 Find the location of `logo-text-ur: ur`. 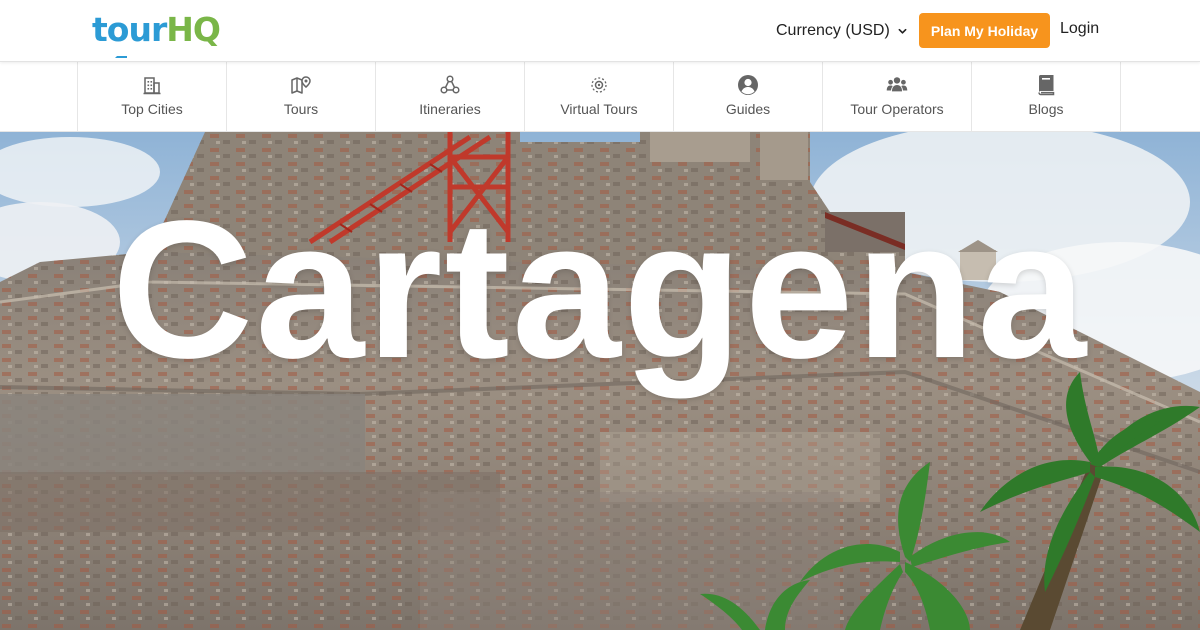

logo-text-ur: ur is located at coordinates (147, 29).